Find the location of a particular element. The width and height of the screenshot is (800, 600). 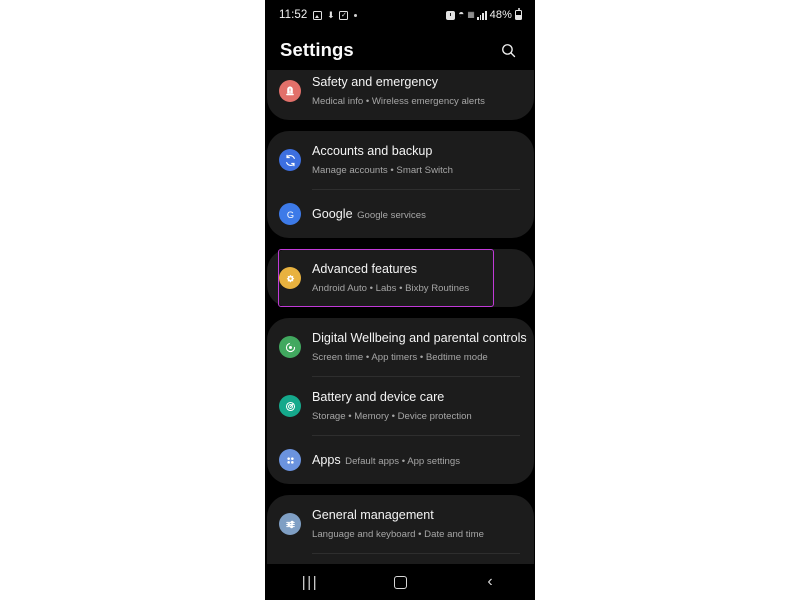

list-item-text: Apps Default apps • App settings is located at coordinates (416, 460).